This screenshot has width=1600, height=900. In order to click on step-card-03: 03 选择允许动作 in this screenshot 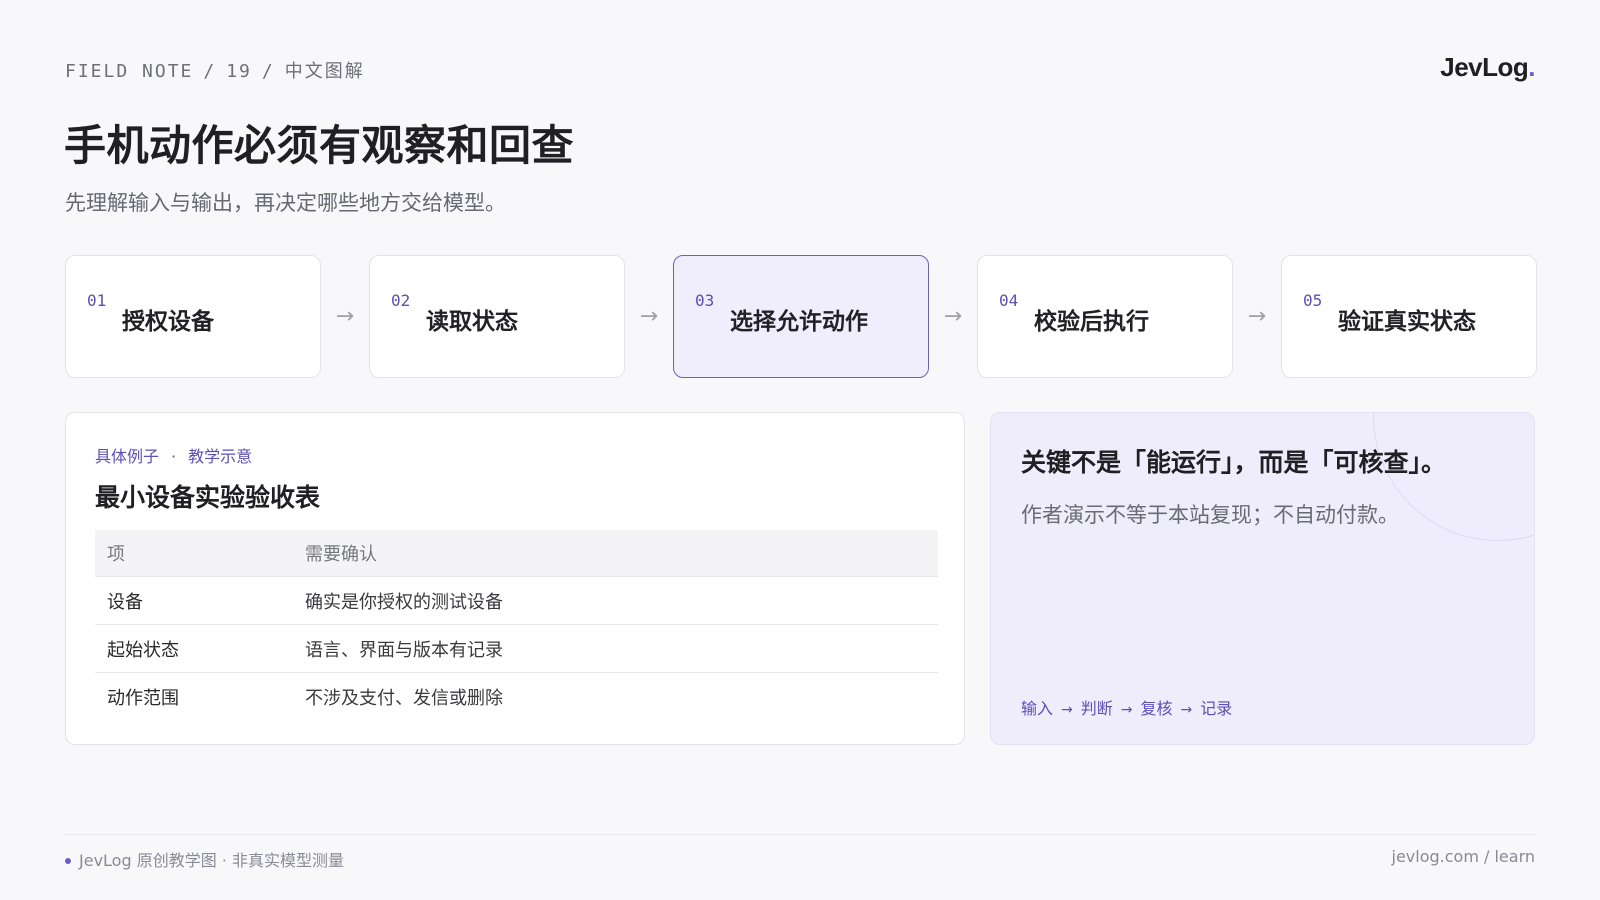, I will do `click(801, 316)`.